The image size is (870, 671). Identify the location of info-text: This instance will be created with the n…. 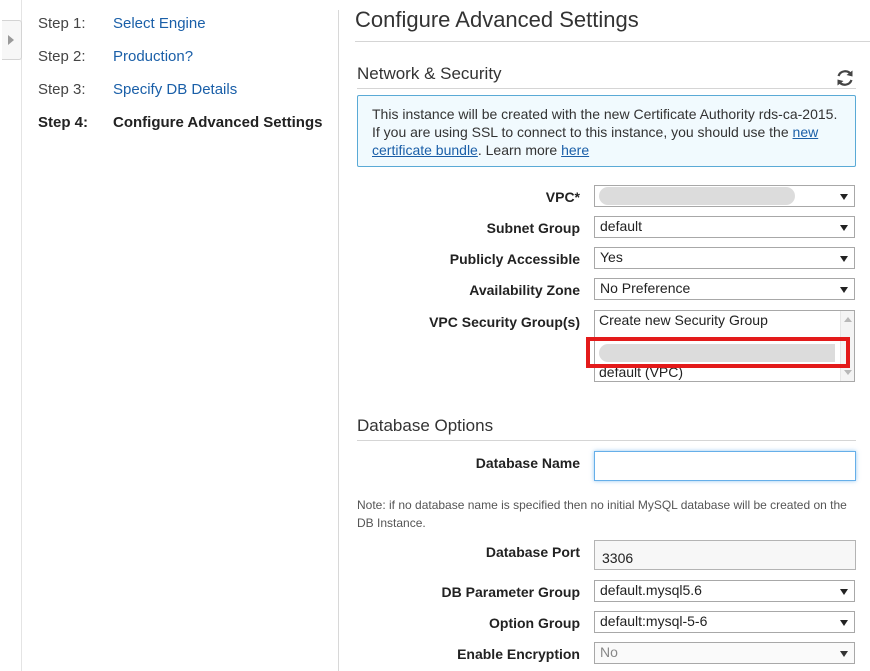
(605, 123).